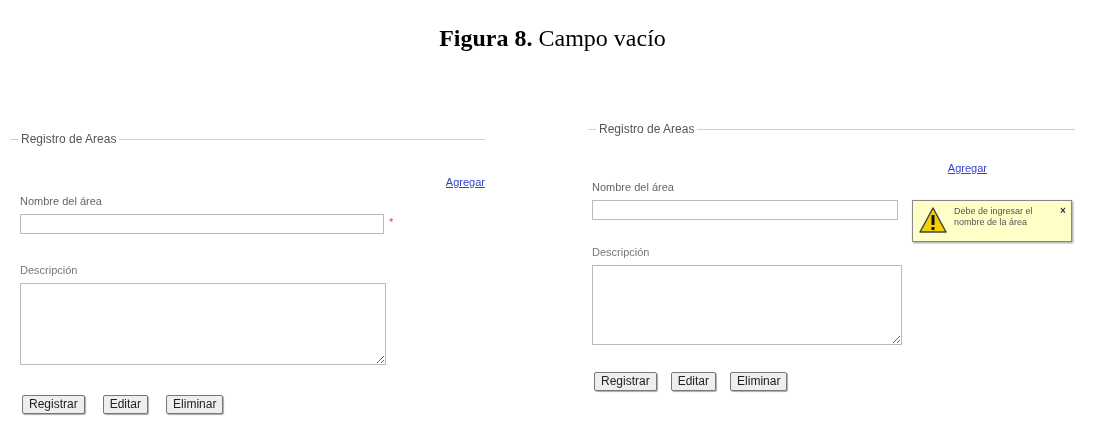 The image size is (1105, 426). Describe the element at coordinates (552, 38) in the screenshot. I see `figure-caption: Figura 8. Campo vacío` at that location.